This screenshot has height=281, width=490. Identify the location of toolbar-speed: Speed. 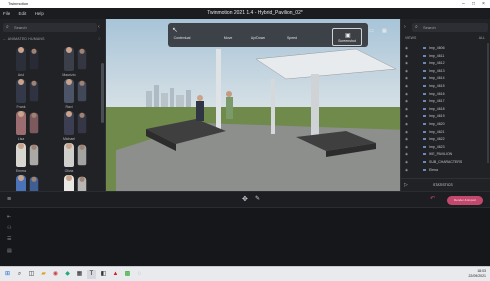
(292, 38).